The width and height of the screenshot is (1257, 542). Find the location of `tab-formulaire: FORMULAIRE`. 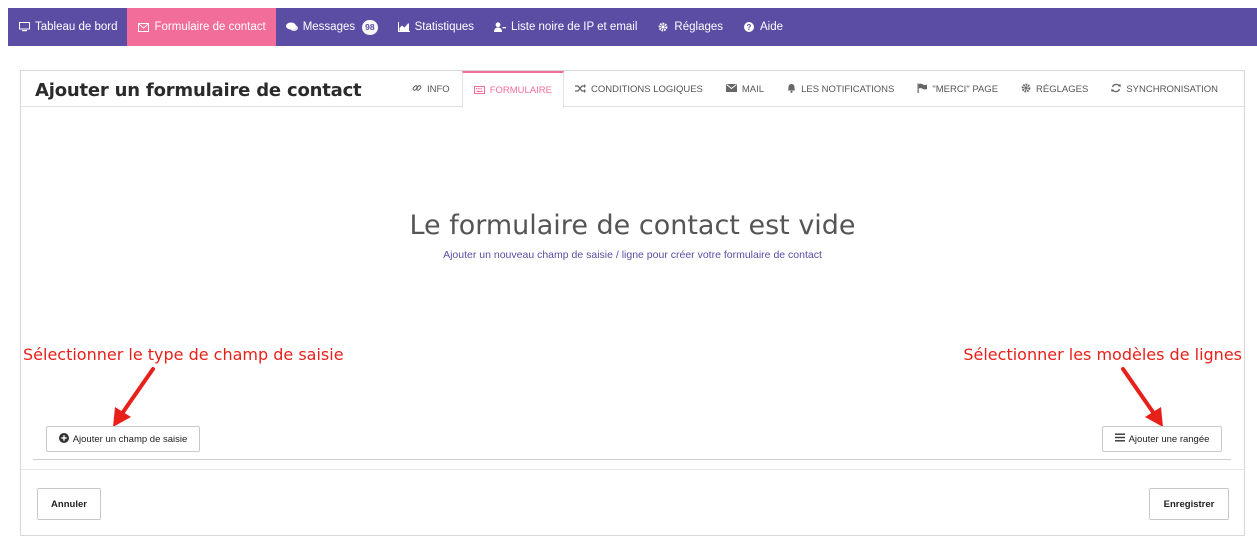

tab-formulaire: FORMULAIRE is located at coordinates (512, 89).